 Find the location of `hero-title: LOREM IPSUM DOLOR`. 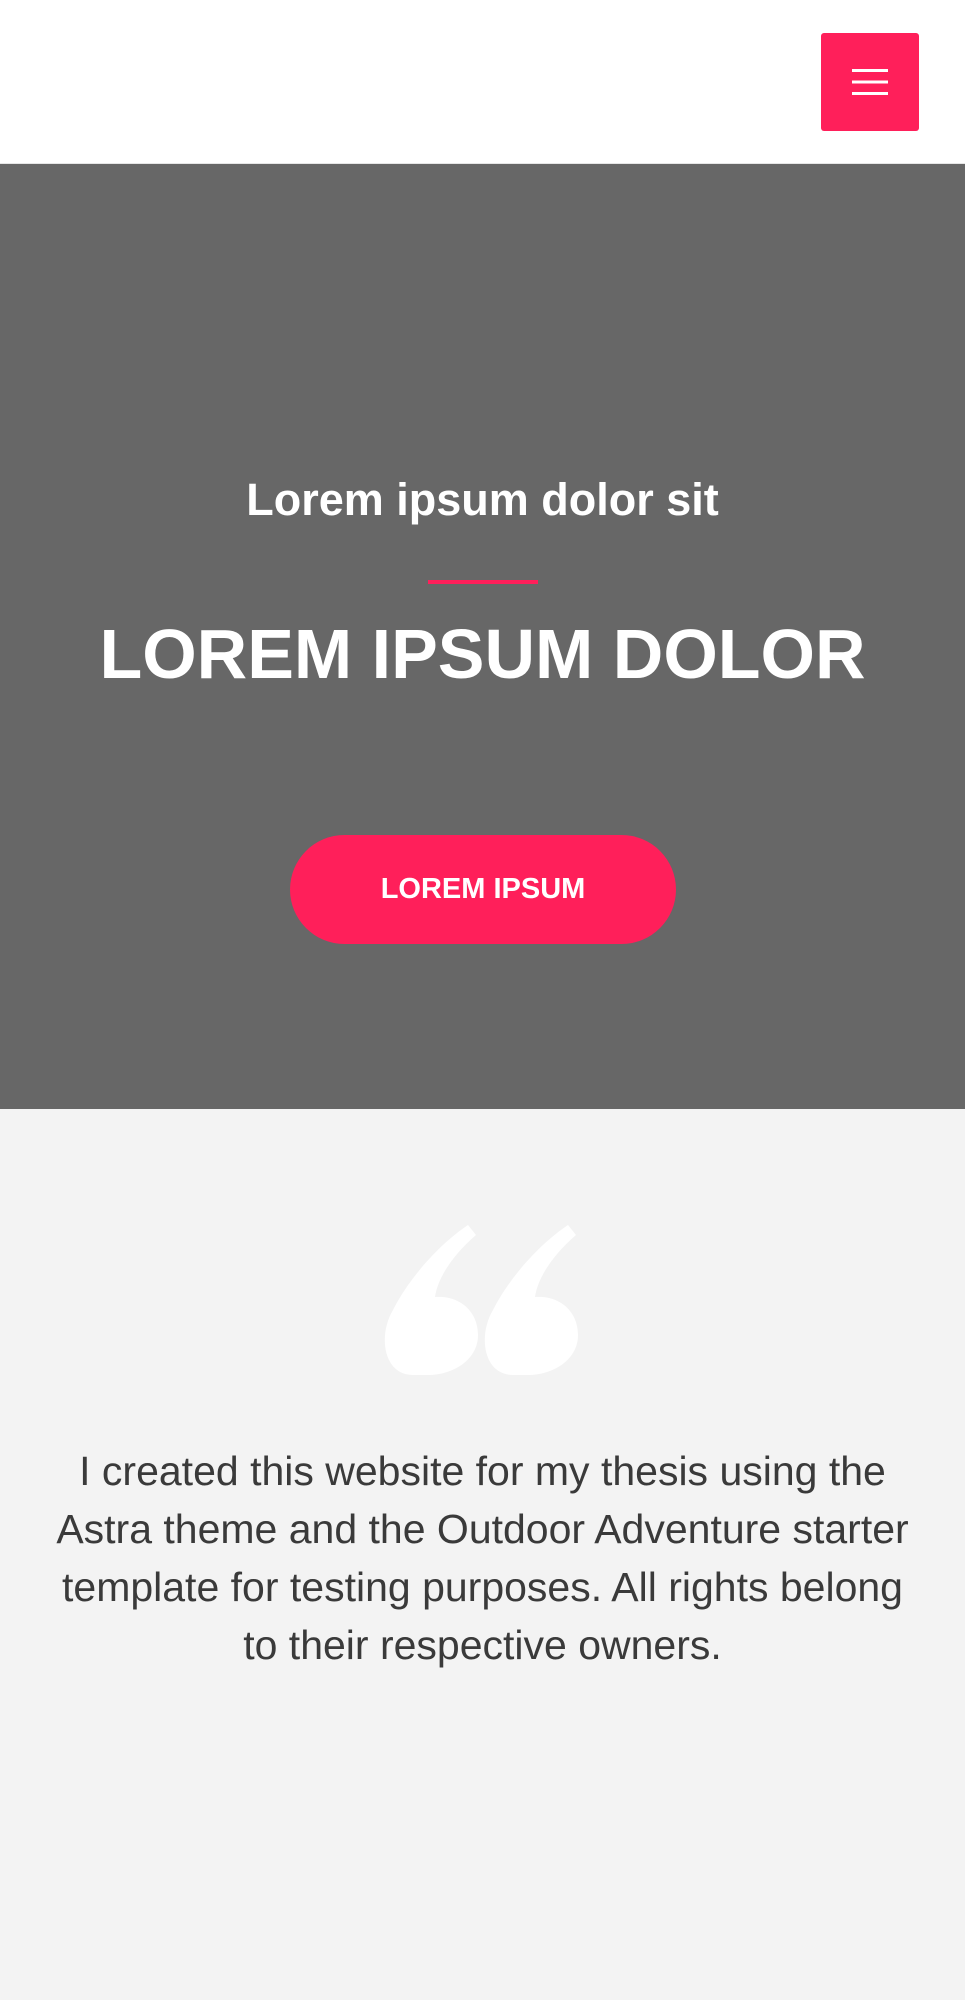

hero-title: LOREM IPSUM DOLOR is located at coordinates (482, 654).